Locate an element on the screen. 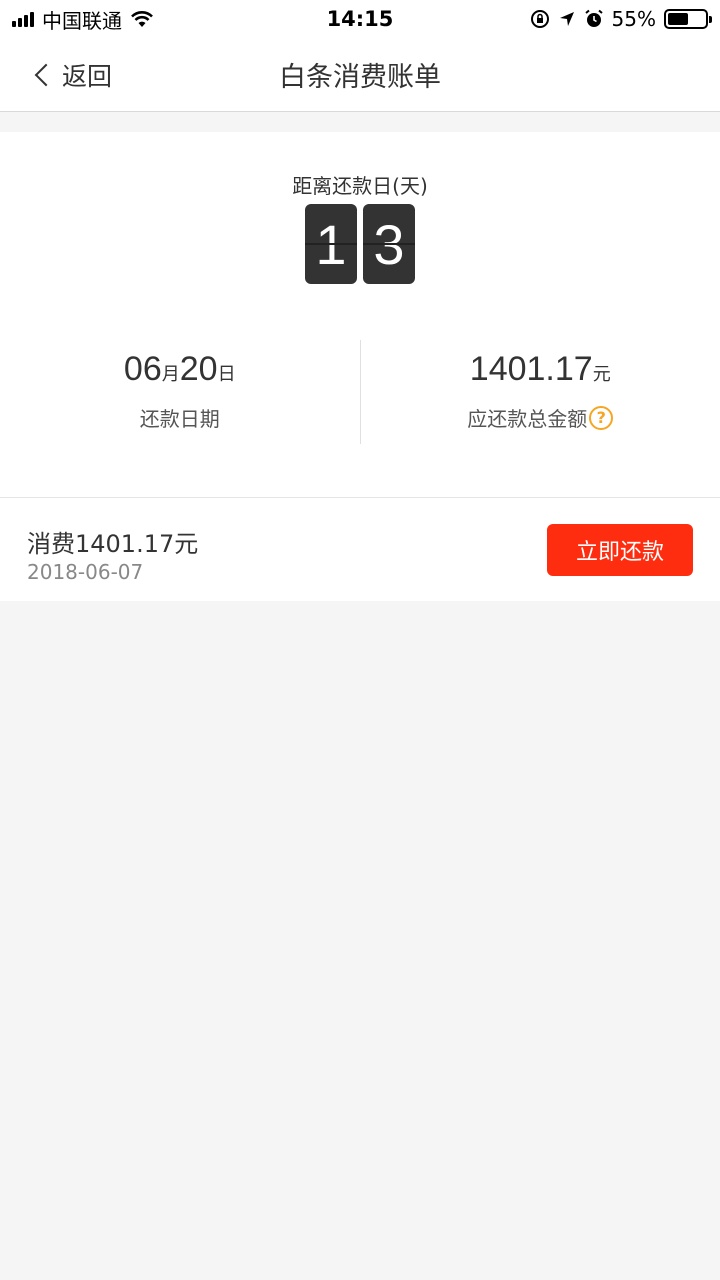 This screenshot has height=1280, width=720. page-title: 白条消费账单 is located at coordinates (360, 77).